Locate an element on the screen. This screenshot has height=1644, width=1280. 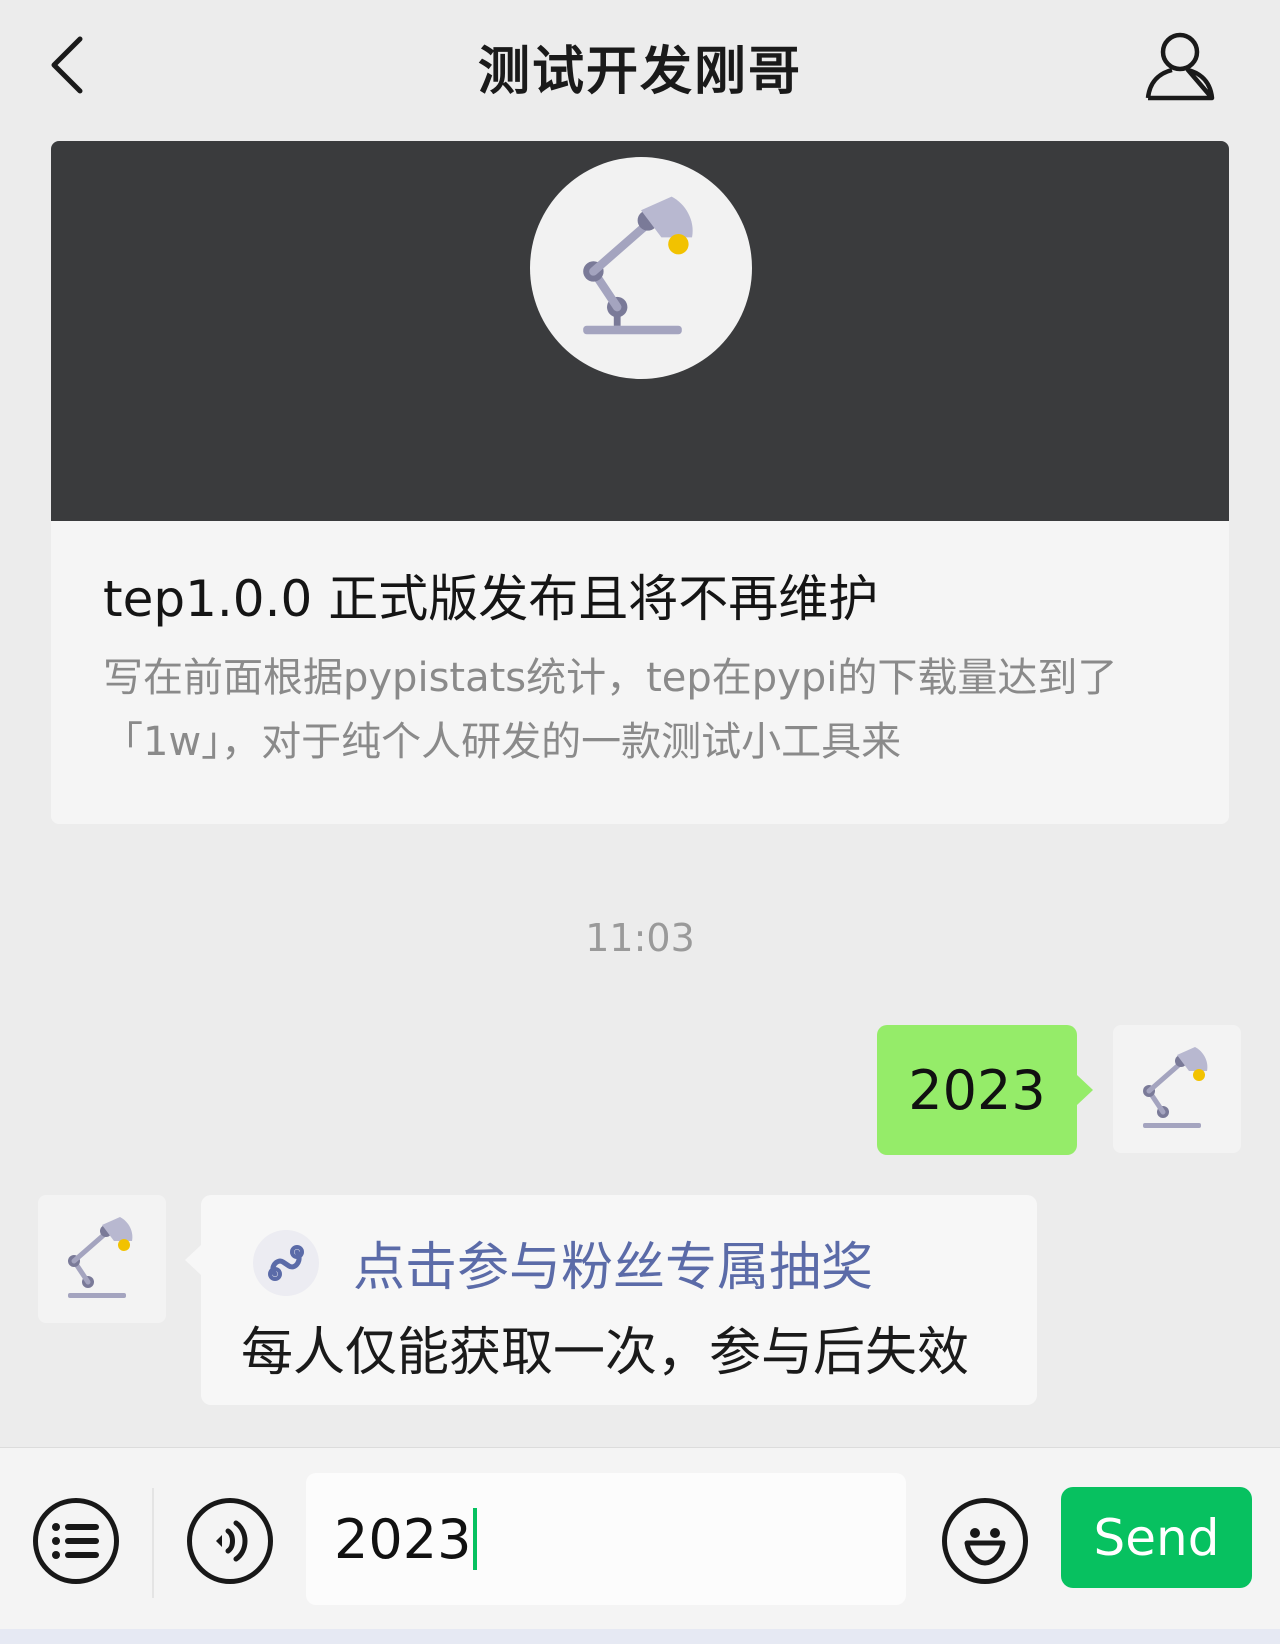
incoming-message-text: 每人仅能获取一次，参与后失效 is located at coordinates (605, 1353).